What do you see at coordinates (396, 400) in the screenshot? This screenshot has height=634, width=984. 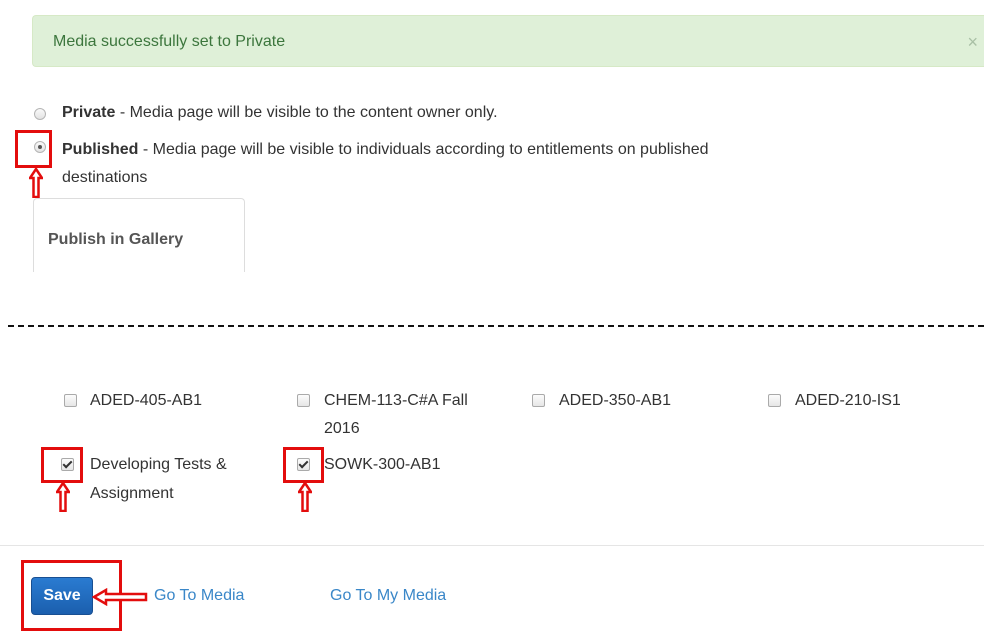 I see `course-label: CHEM-113-C#A Fall` at bounding box center [396, 400].